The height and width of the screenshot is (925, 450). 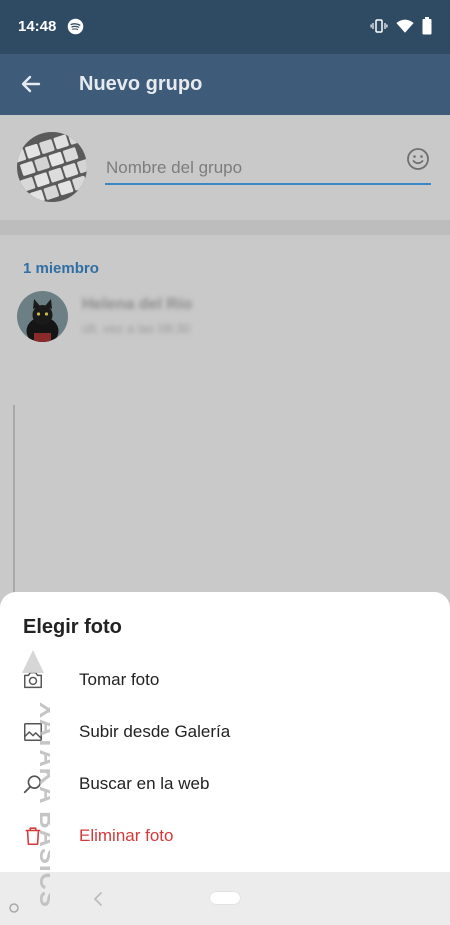 I want to click on take-photo-item: Tomar foto, so click(x=225, y=681).